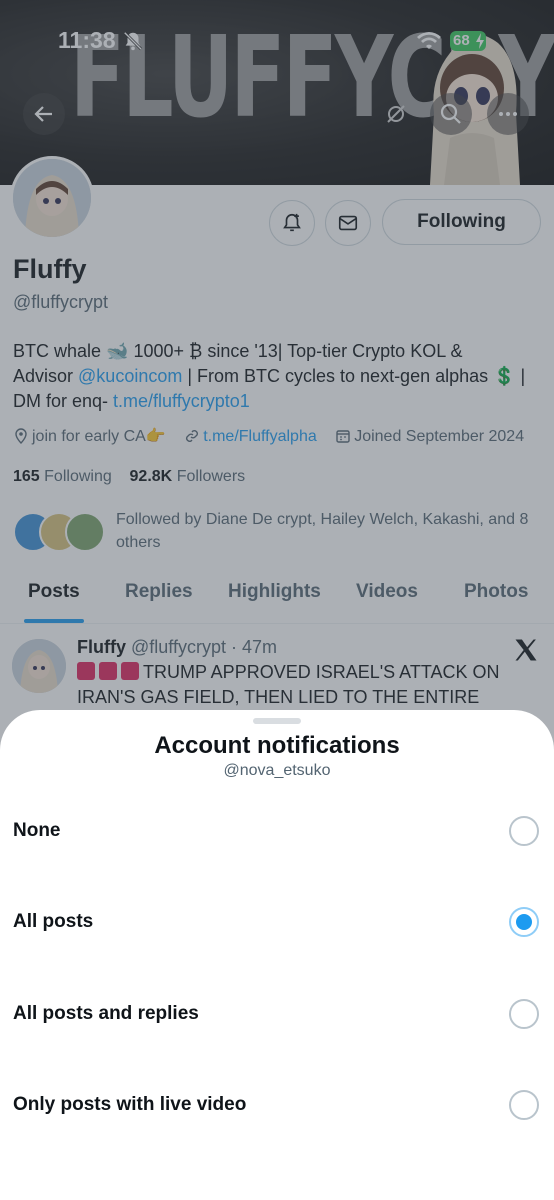 The image size is (554, 1200). I want to click on sheet-title: Account notifications, so click(277, 745).